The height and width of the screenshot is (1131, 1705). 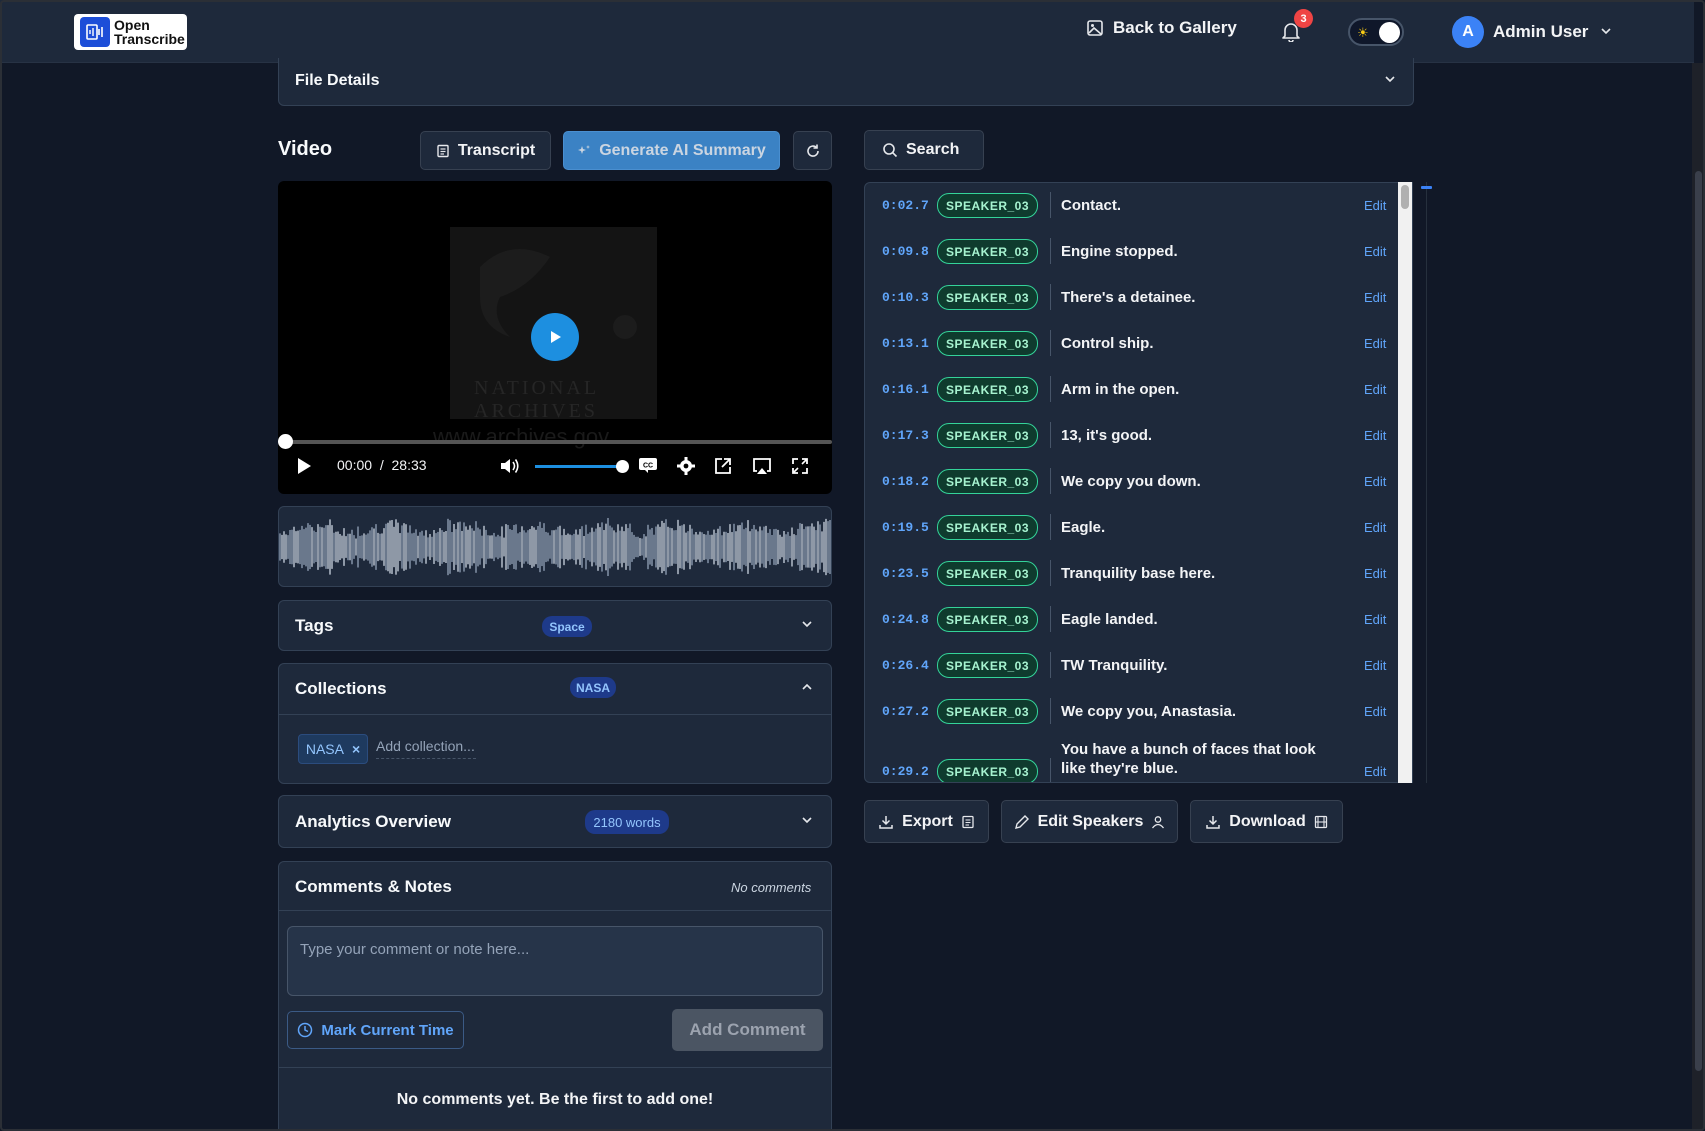 I want to click on transcript-row: 0:09.8 SPEAKER_03 Engine stopped. Edit, so click(x=1132, y=252).